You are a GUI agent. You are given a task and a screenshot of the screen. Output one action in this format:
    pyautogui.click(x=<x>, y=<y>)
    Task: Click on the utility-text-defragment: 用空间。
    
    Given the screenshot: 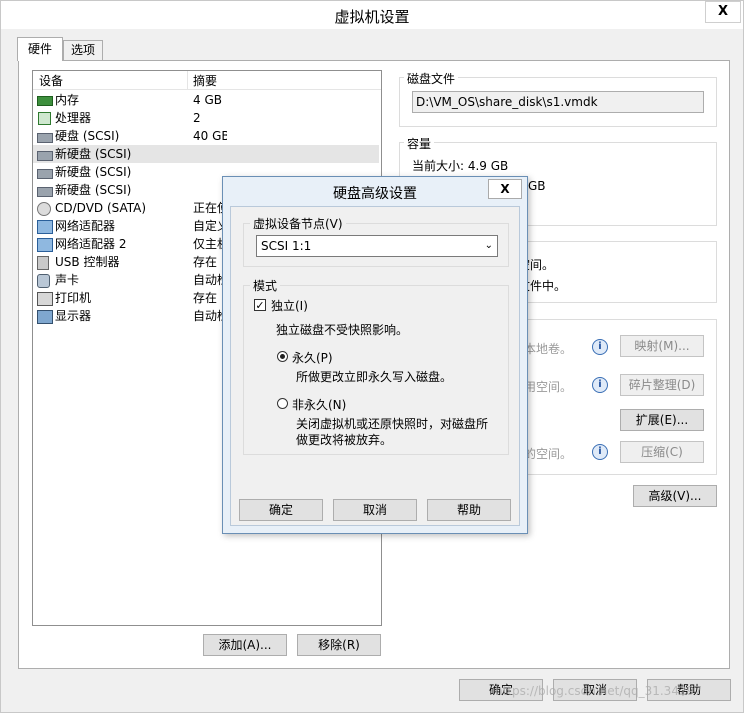 What is the action you would take?
    pyautogui.click(x=548, y=387)
    